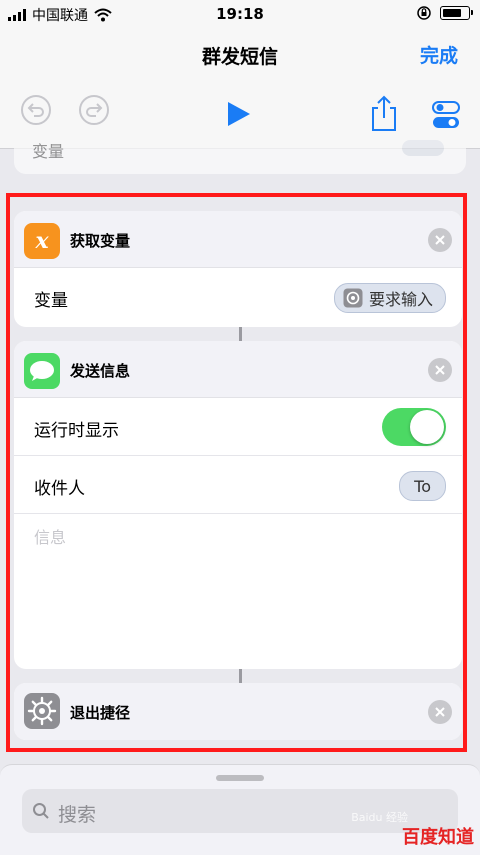 This screenshot has width=480, height=855. Describe the element at coordinates (439, 54) in the screenshot. I see `done-button: 完成` at that location.